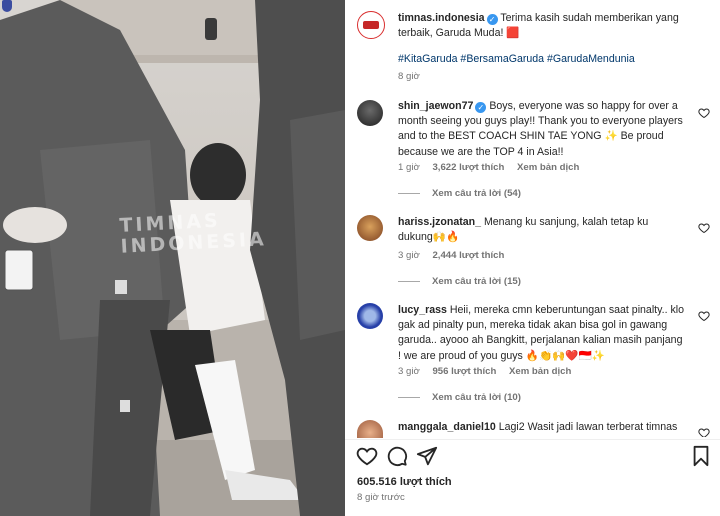  What do you see at coordinates (468, 167) in the screenshot?
I see `comment-likes: 3,622 lượt thích` at bounding box center [468, 167].